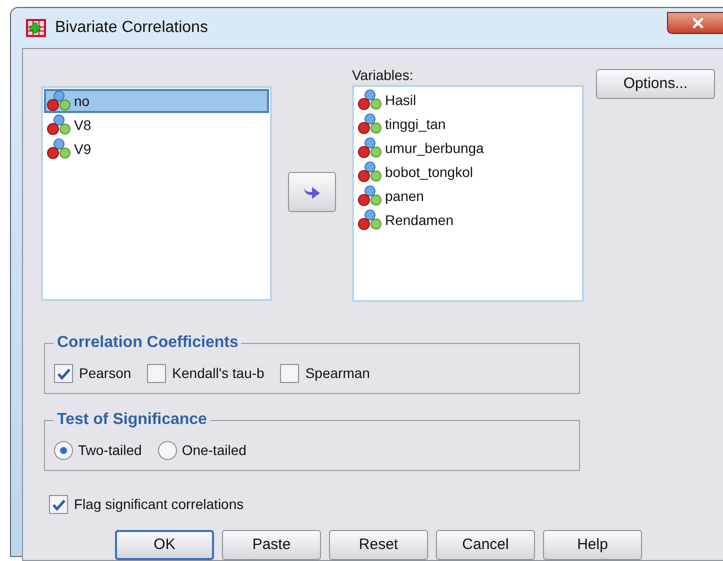 The height and width of the screenshot is (561, 723). What do you see at coordinates (131, 28) in the screenshot?
I see `window-title: Bivariate Correlations` at bounding box center [131, 28].